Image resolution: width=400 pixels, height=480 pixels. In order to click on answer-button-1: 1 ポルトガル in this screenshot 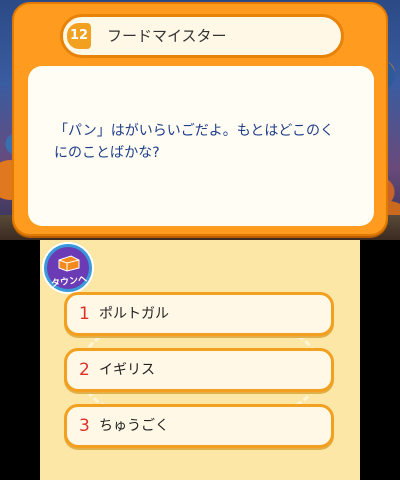, I will do `click(199, 314)`.